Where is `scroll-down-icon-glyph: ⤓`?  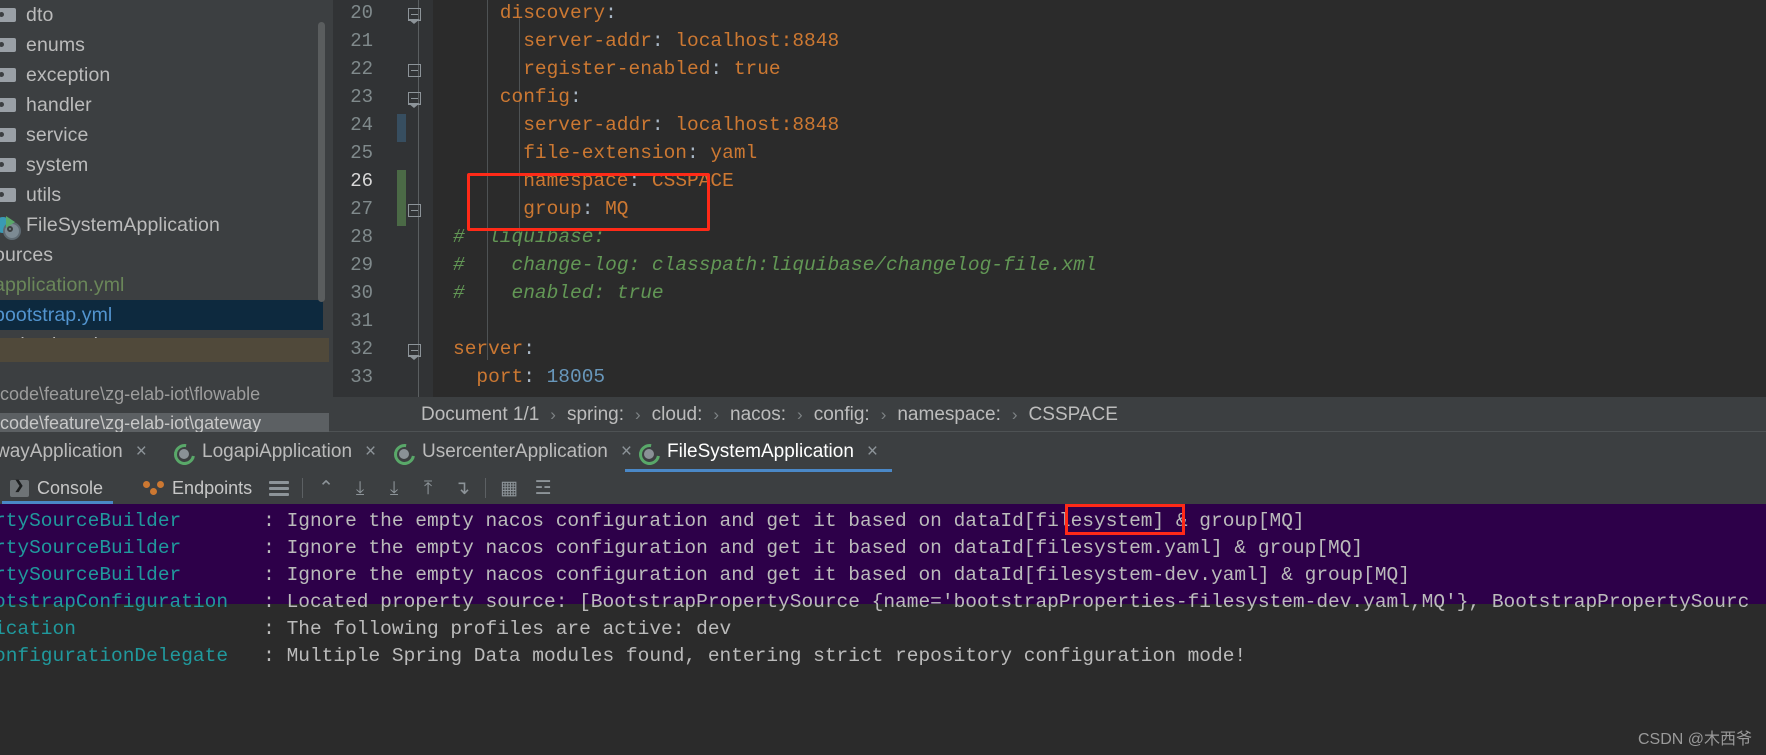 scroll-down-icon-glyph: ⤓ is located at coordinates (394, 488).